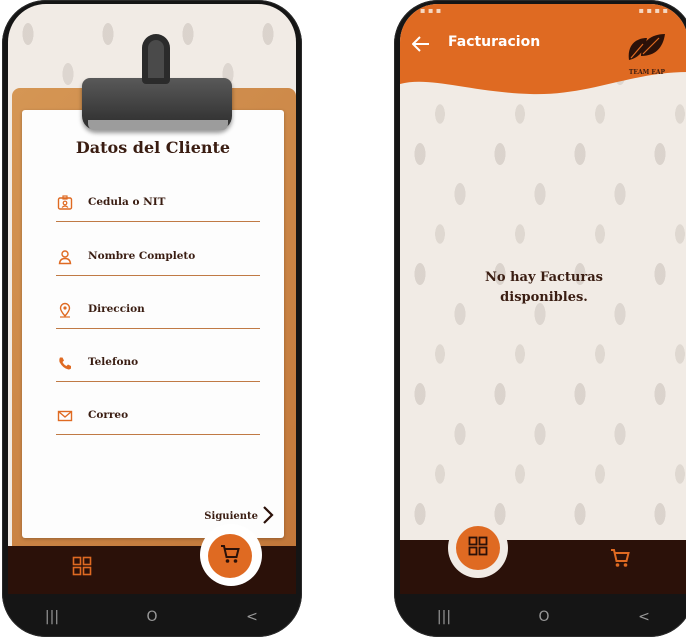  What do you see at coordinates (65, 203) in the screenshot?
I see `id-card-icon` at bounding box center [65, 203].